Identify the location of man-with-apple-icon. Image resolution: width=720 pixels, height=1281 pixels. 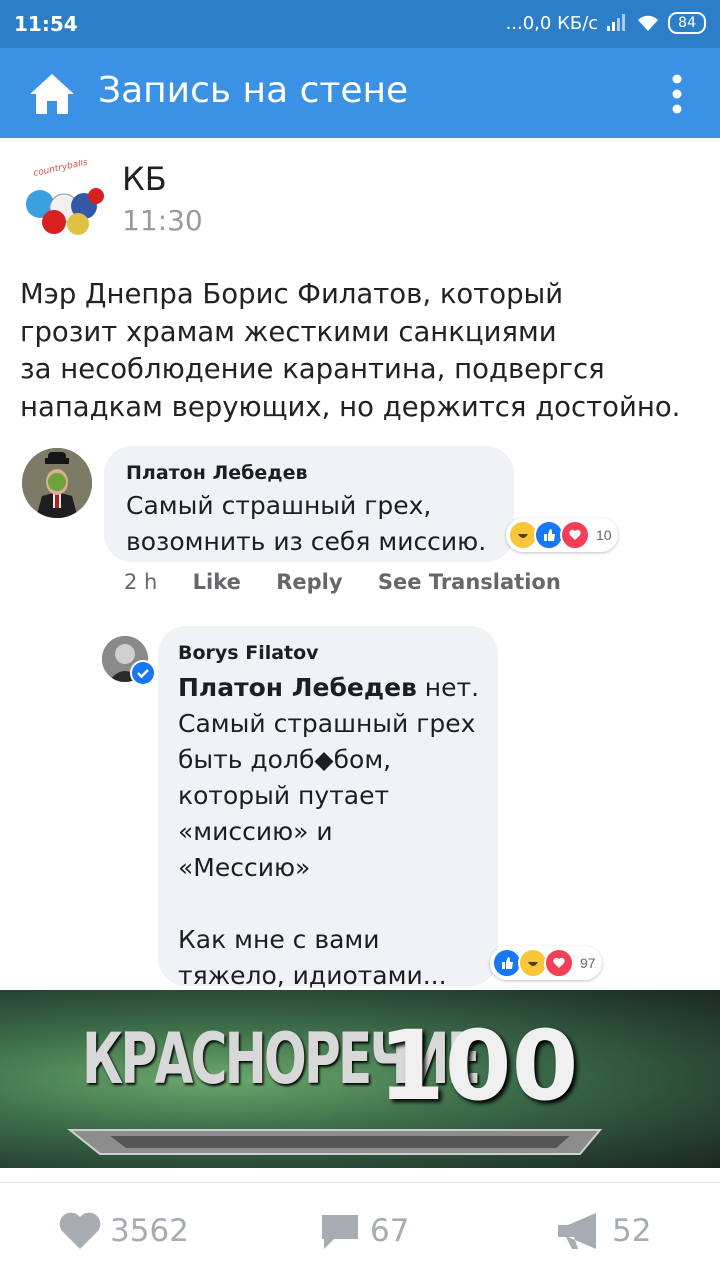
(57, 483).